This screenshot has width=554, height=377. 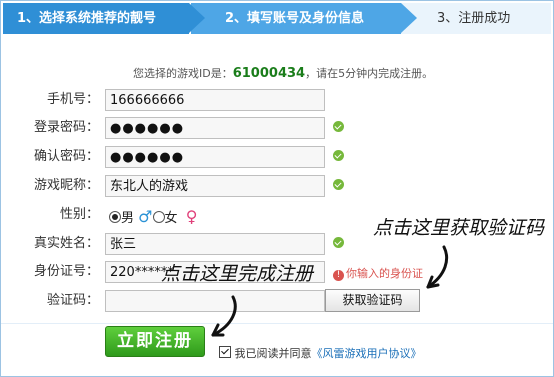 What do you see at coordinates (66, 156) in the screenshot?
I see `confirm-label: 确认密码：` at bounding box center [66, 156].